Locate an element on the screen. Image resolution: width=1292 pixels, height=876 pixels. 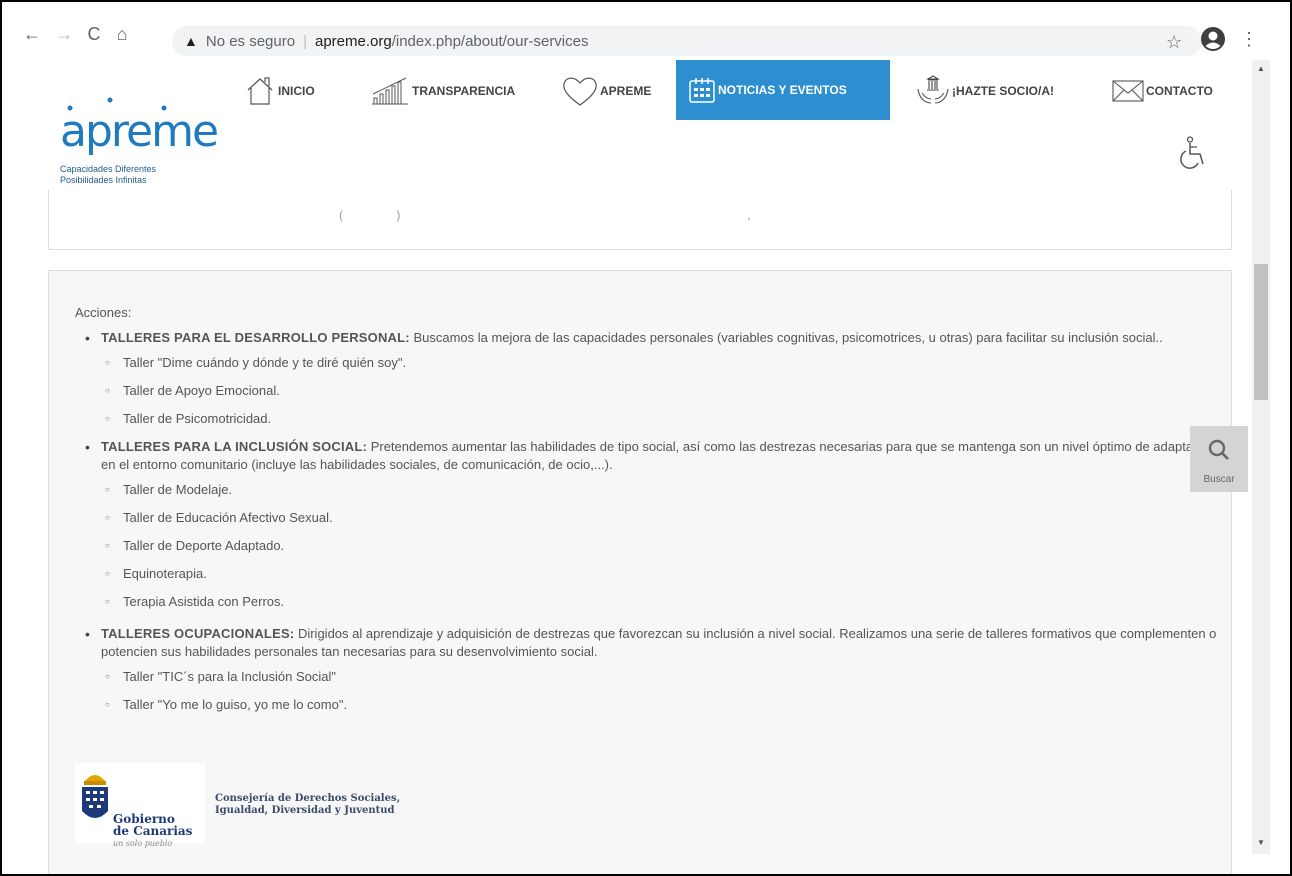
nav-item-apreme: APREME is located at coordinates (606, 91).